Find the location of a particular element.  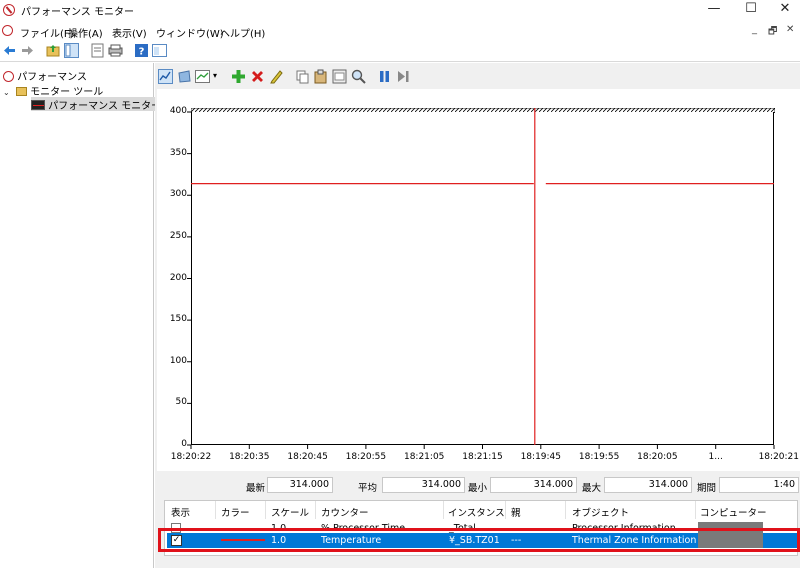

properties-icon is located at coordinates (339, 76).